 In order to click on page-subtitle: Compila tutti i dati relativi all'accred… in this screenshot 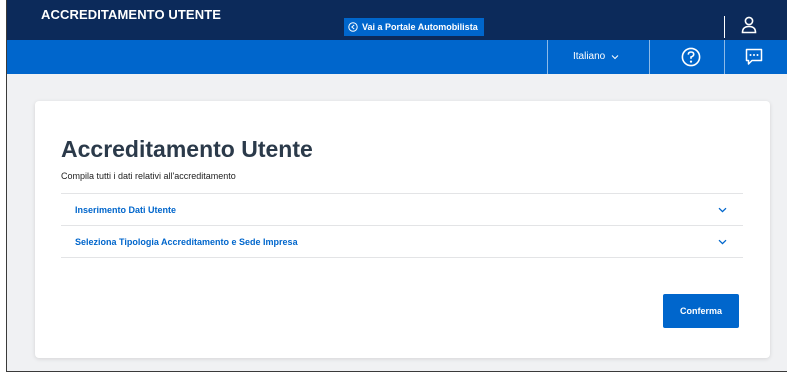, I will do `click(148, 176)`.